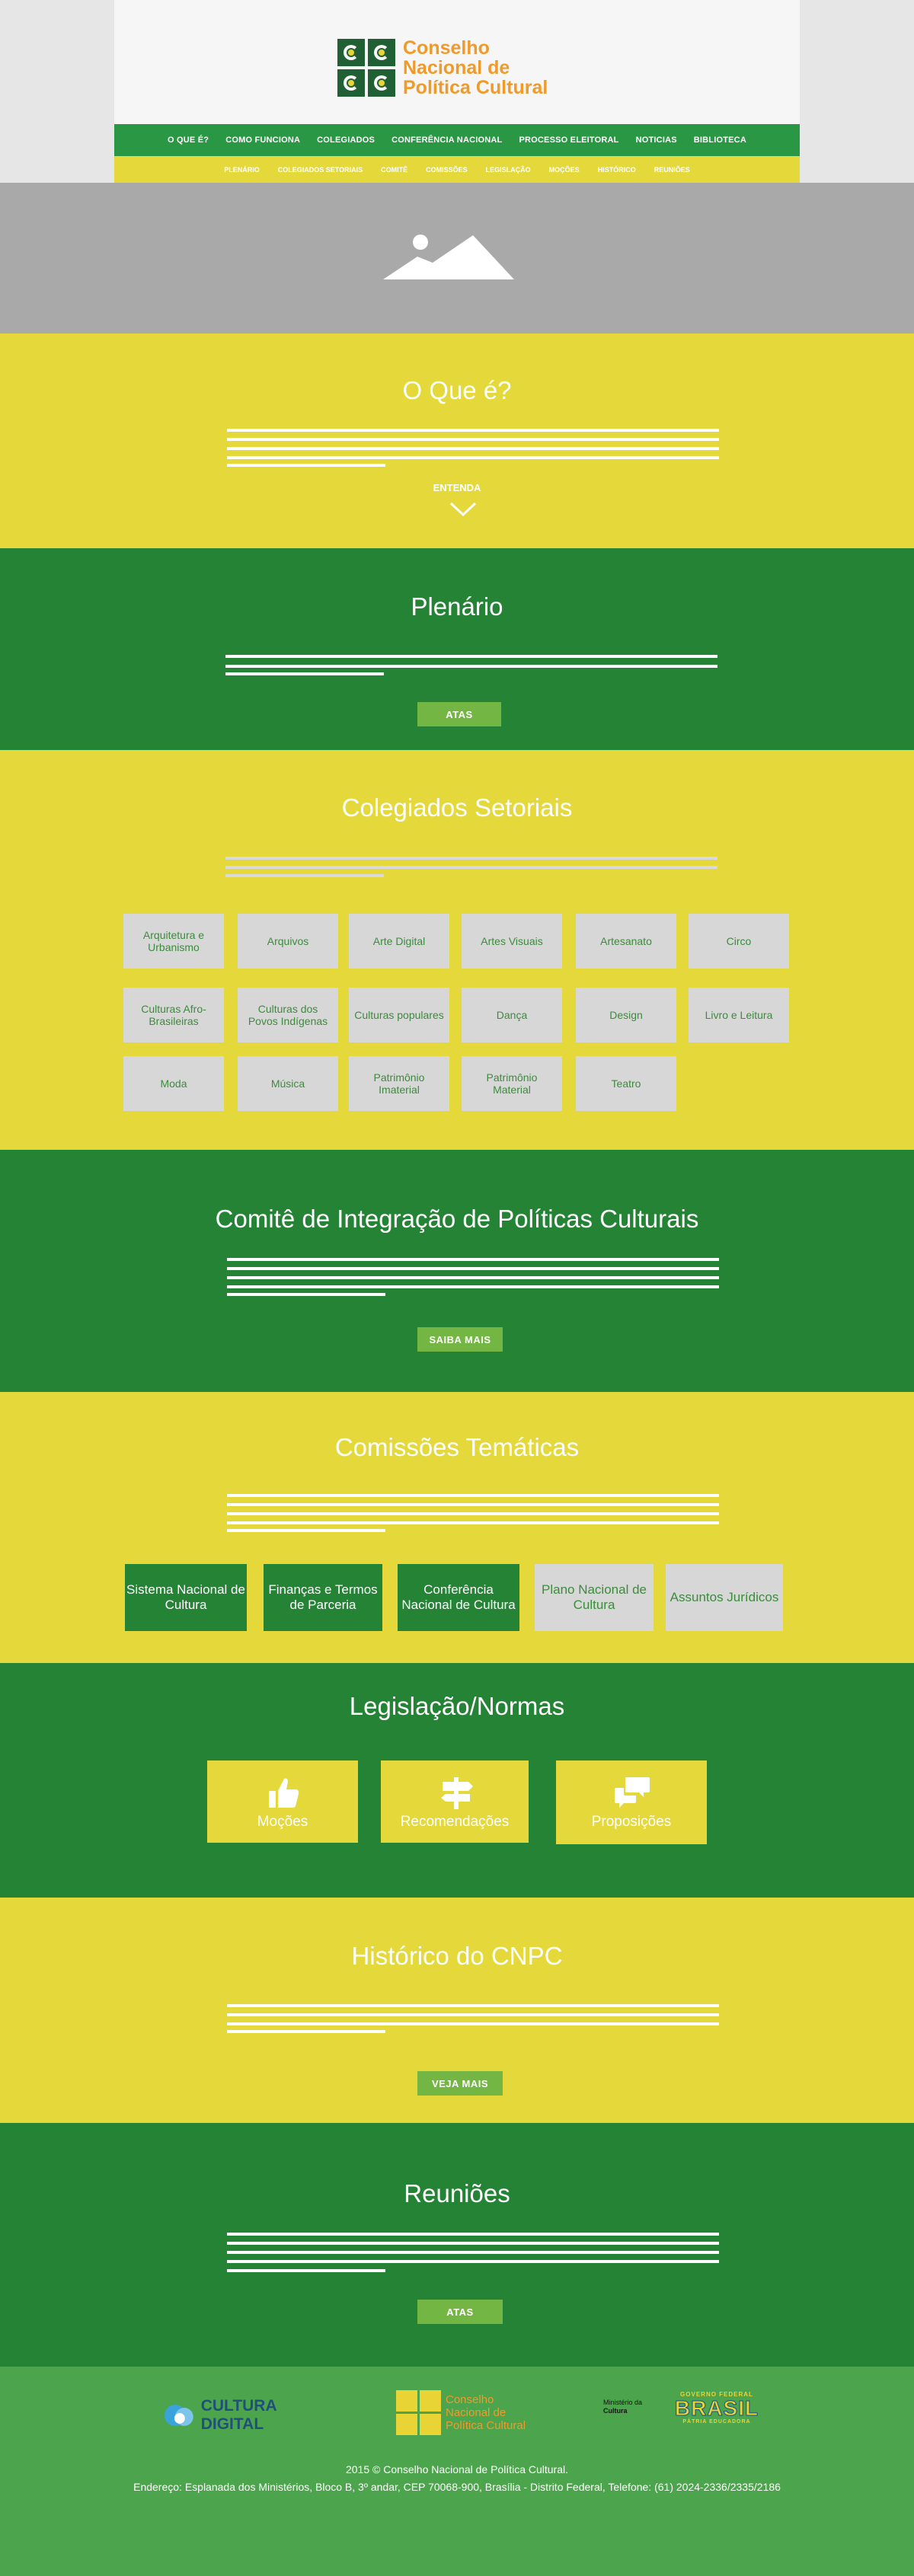 The width and height of the screenshot is (914, 2576). Describe the element at coordinates (418, 2412) in the screenshot. I see `footer-logo-mark` at that location.